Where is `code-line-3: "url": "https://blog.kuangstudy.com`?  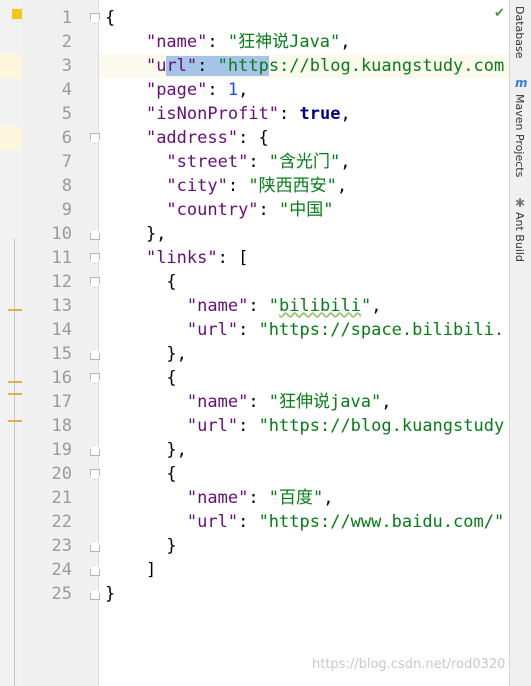
code-line-3: "url": "https://blog.kuangstudy.com is located at coordinates (304, 66).